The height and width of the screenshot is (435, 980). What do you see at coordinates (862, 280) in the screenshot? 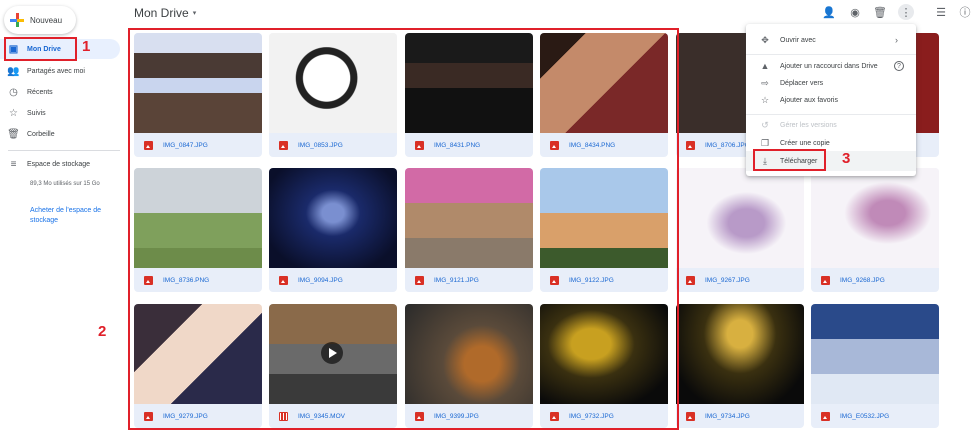
I see `file-name: IMG_9268.JPG` at bounding box center [862, 280].